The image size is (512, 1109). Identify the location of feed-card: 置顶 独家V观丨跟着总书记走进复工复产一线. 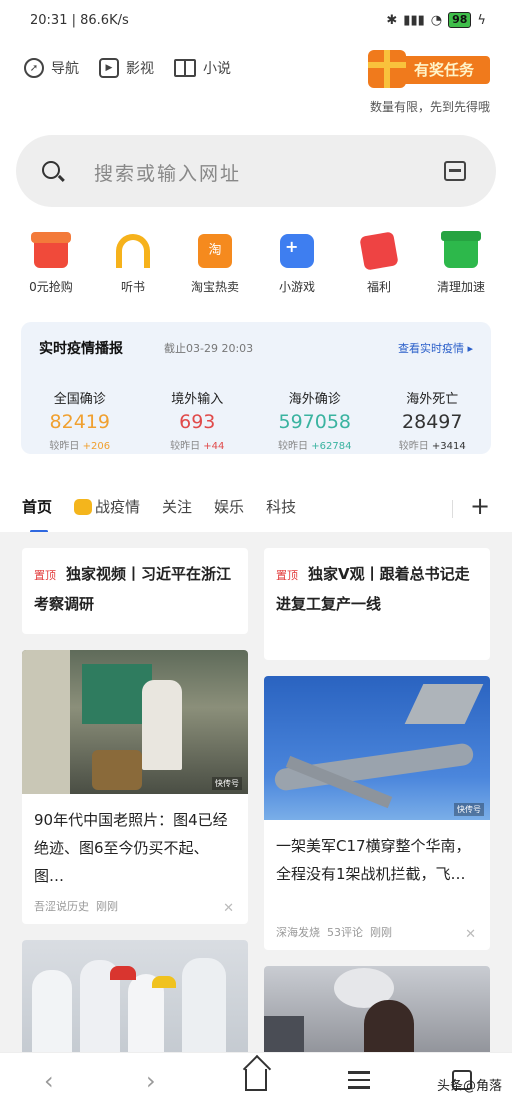
(377, 604).